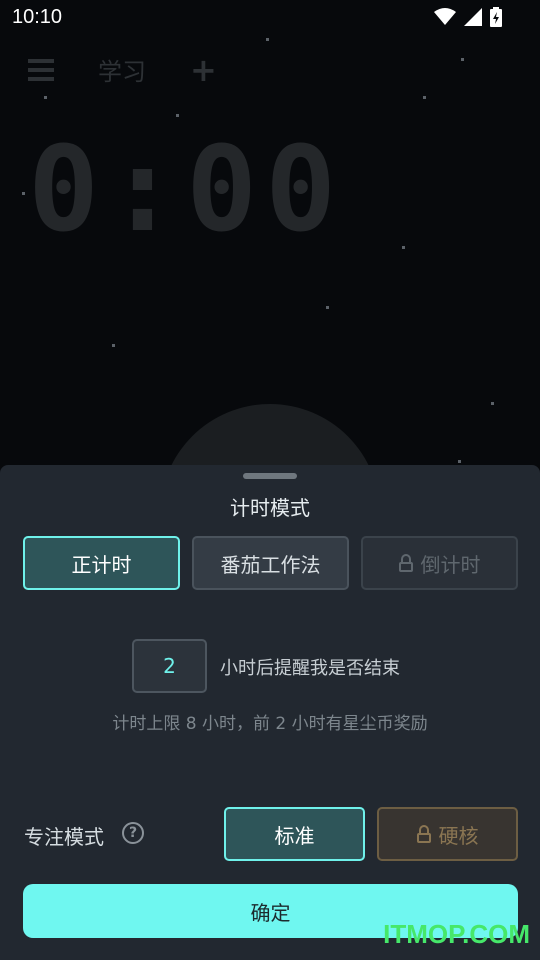  I want to click on battery-icon, so click(496, 17).